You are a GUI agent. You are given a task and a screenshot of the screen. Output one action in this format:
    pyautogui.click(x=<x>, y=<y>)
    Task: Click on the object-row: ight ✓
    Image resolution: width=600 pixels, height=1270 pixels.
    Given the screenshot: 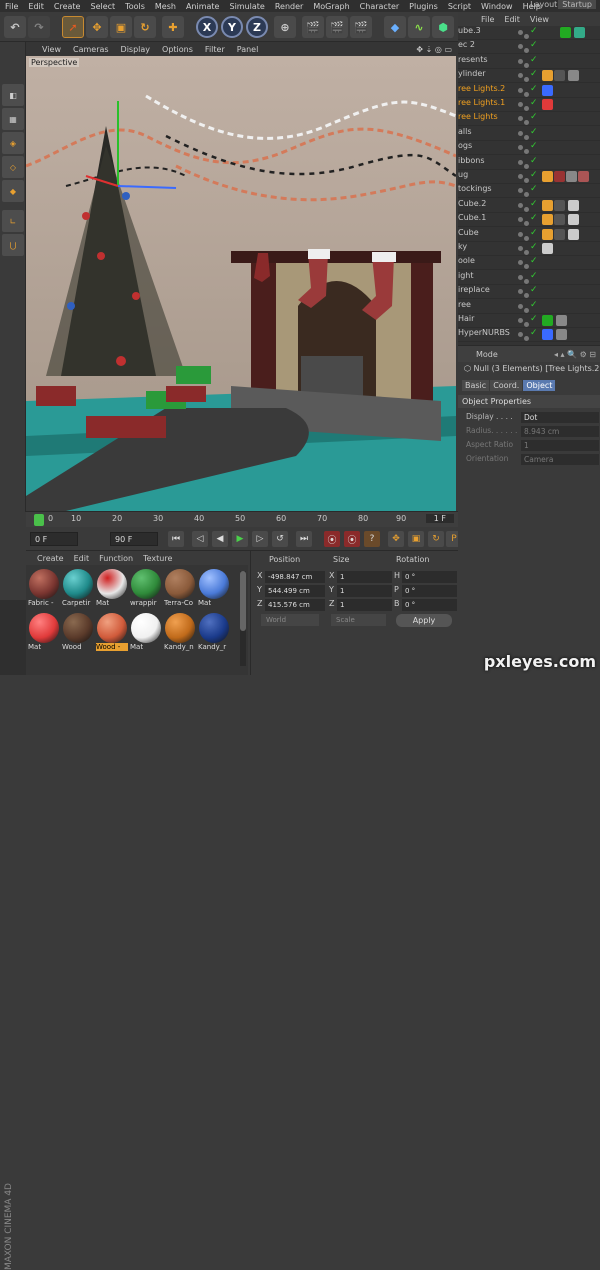 What is the action you would take?
    pyautogui.click(x=529, y=278)
    